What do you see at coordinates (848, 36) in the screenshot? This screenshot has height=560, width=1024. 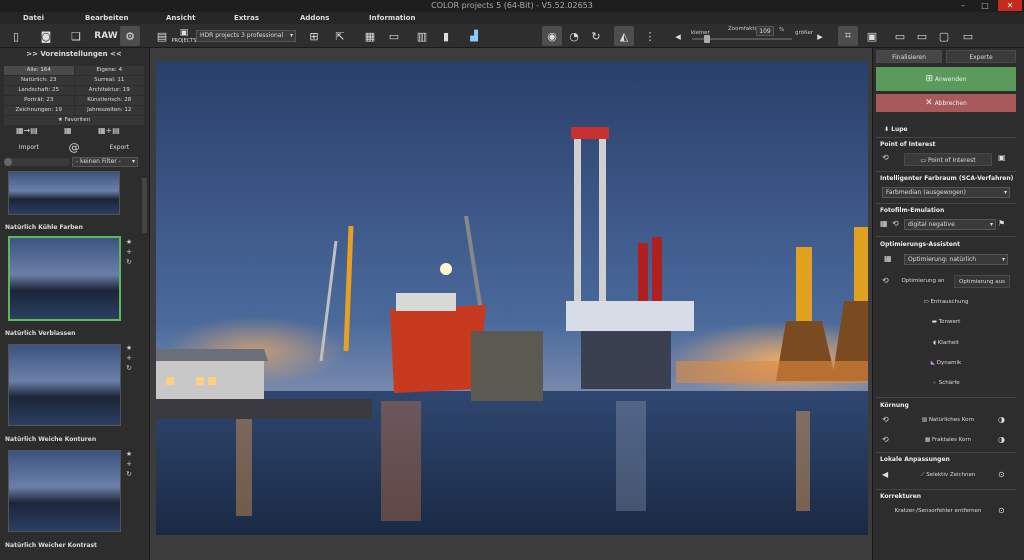 I see `crop-icon: ⌗` at bounding box center [848, 36].